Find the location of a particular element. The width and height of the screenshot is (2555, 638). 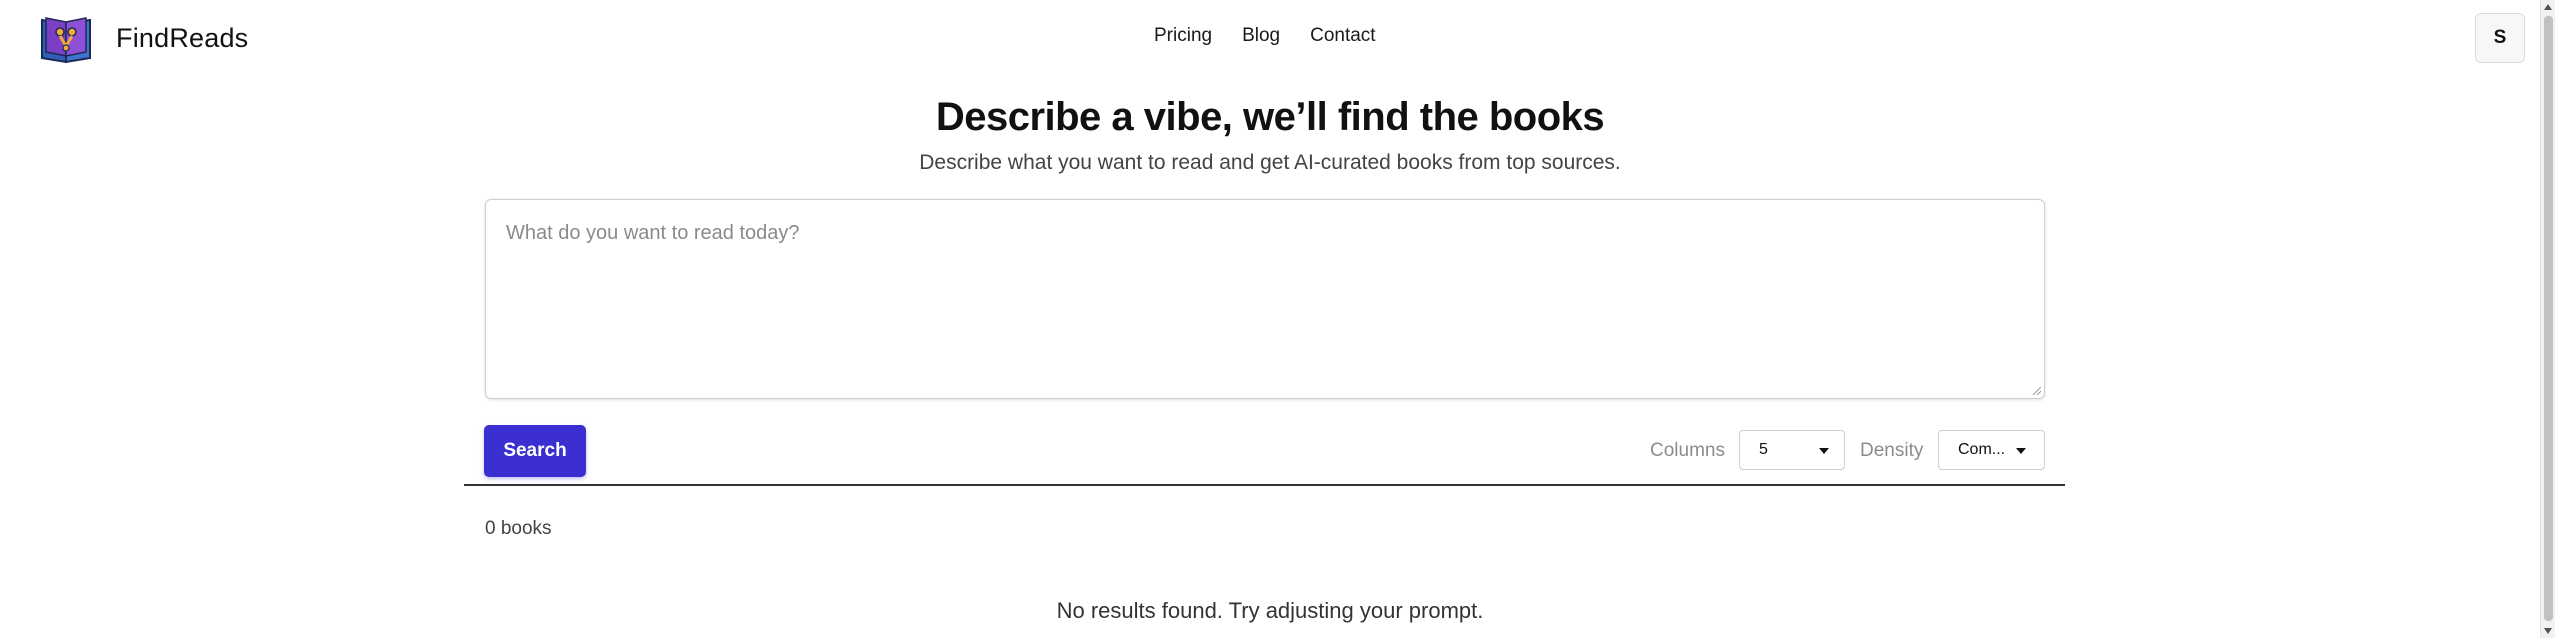

nav-link-pricing: Pricing is located at coordinates (1183, 36).